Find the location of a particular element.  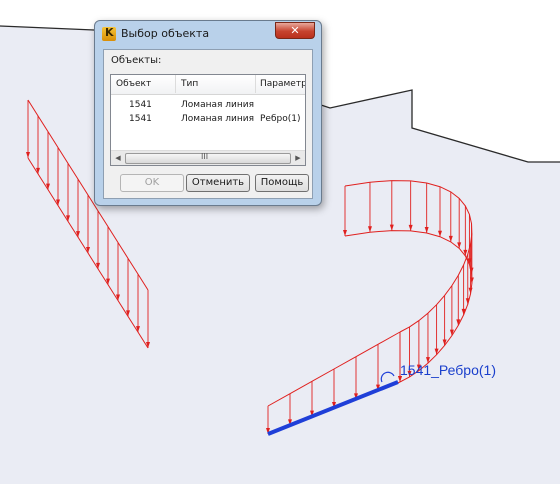

close-button: ✕ is located at coordinates (295, 30).